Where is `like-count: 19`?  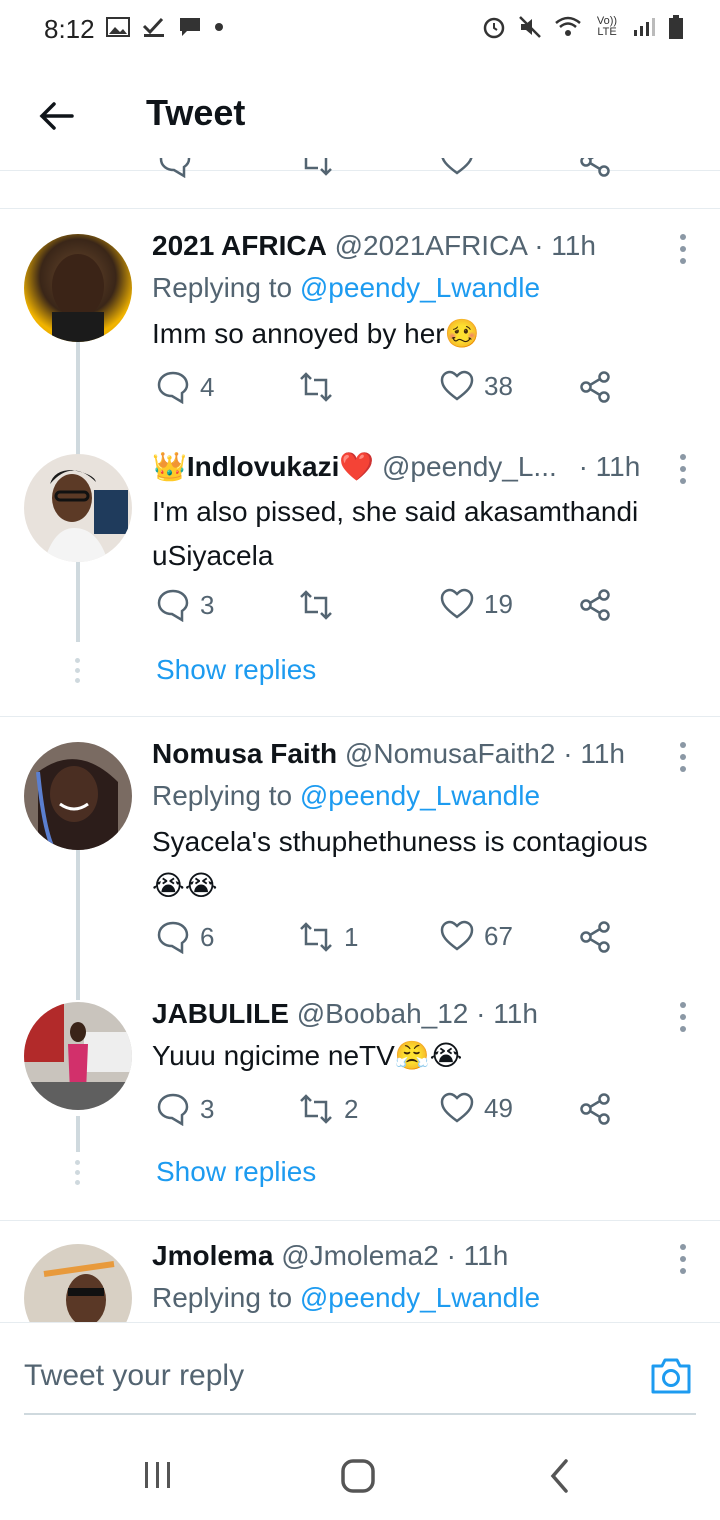
like-count: 19 is located at coordinates (498, 603).